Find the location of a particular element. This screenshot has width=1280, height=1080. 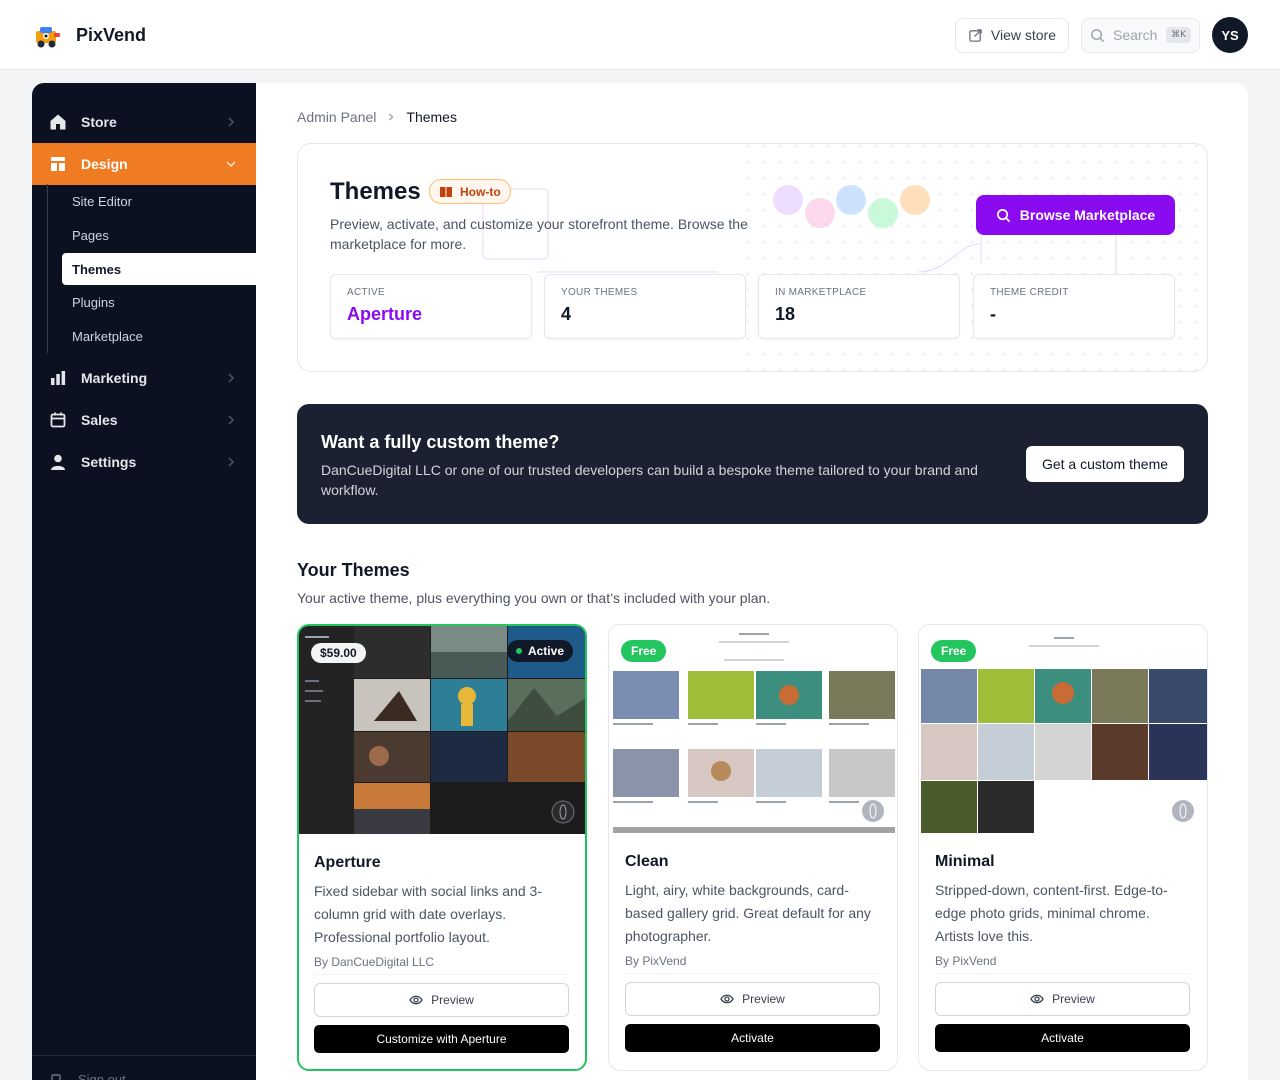

sidebar-item-label: Settings is located at coordinates (109, 462).